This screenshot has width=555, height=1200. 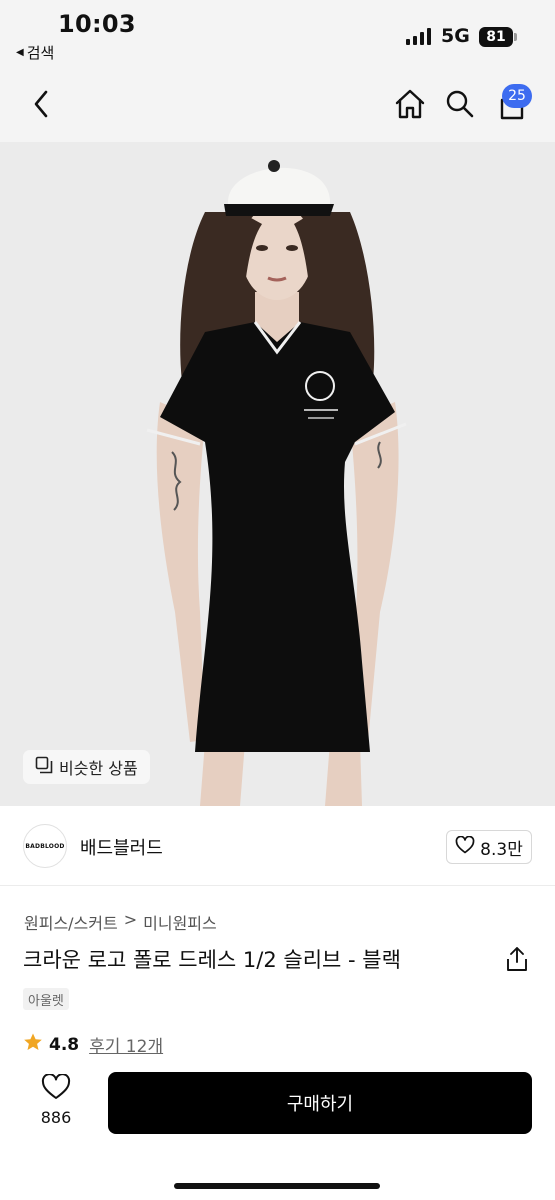 I want to click on home-icon, so click(x=410, y=104).